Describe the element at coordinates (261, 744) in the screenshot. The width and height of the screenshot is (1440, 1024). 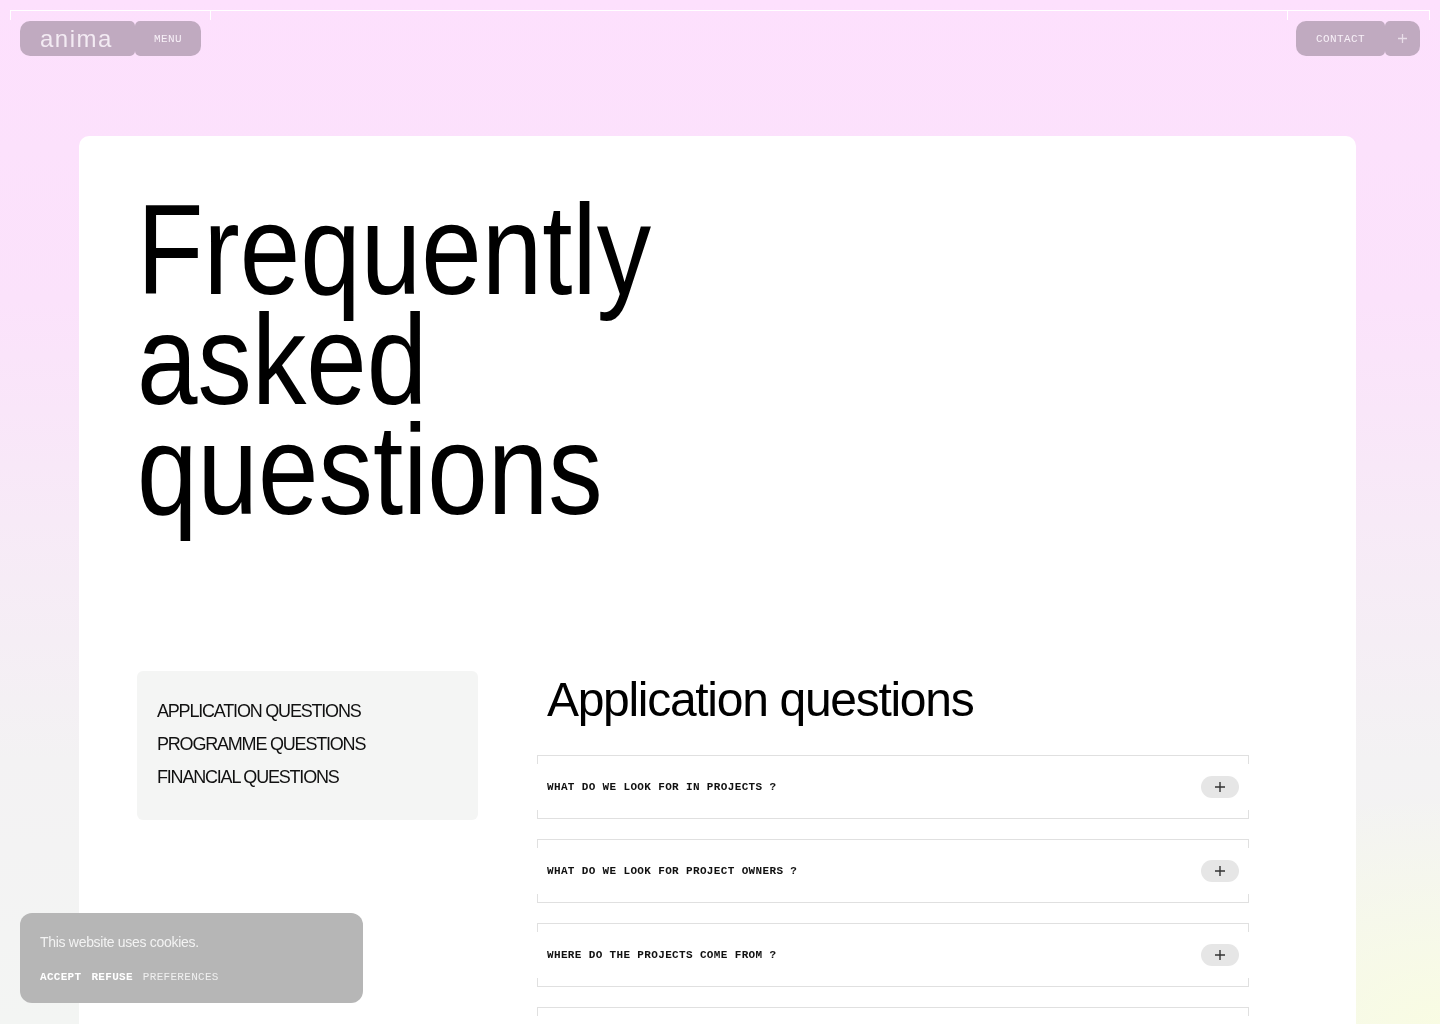
I see `sidebar-link: PROGRAMME QUESTIONS` at that location.